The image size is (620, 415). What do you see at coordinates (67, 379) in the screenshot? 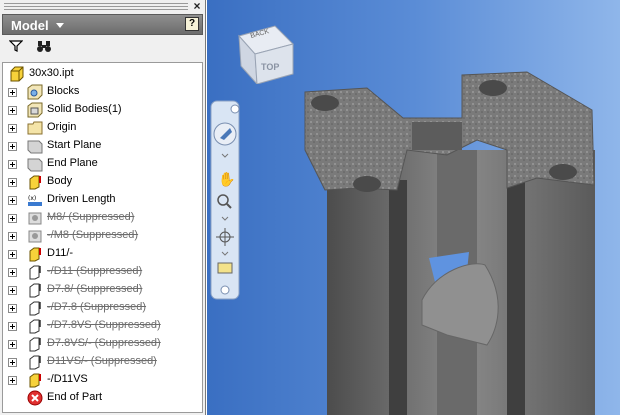
I see `tree-item-label: -/D11VS` at bounding box center [67, 379].